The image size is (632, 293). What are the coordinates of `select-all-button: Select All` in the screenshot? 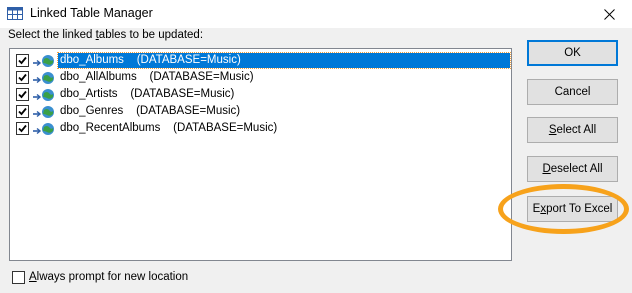 It's located at (572, 130).